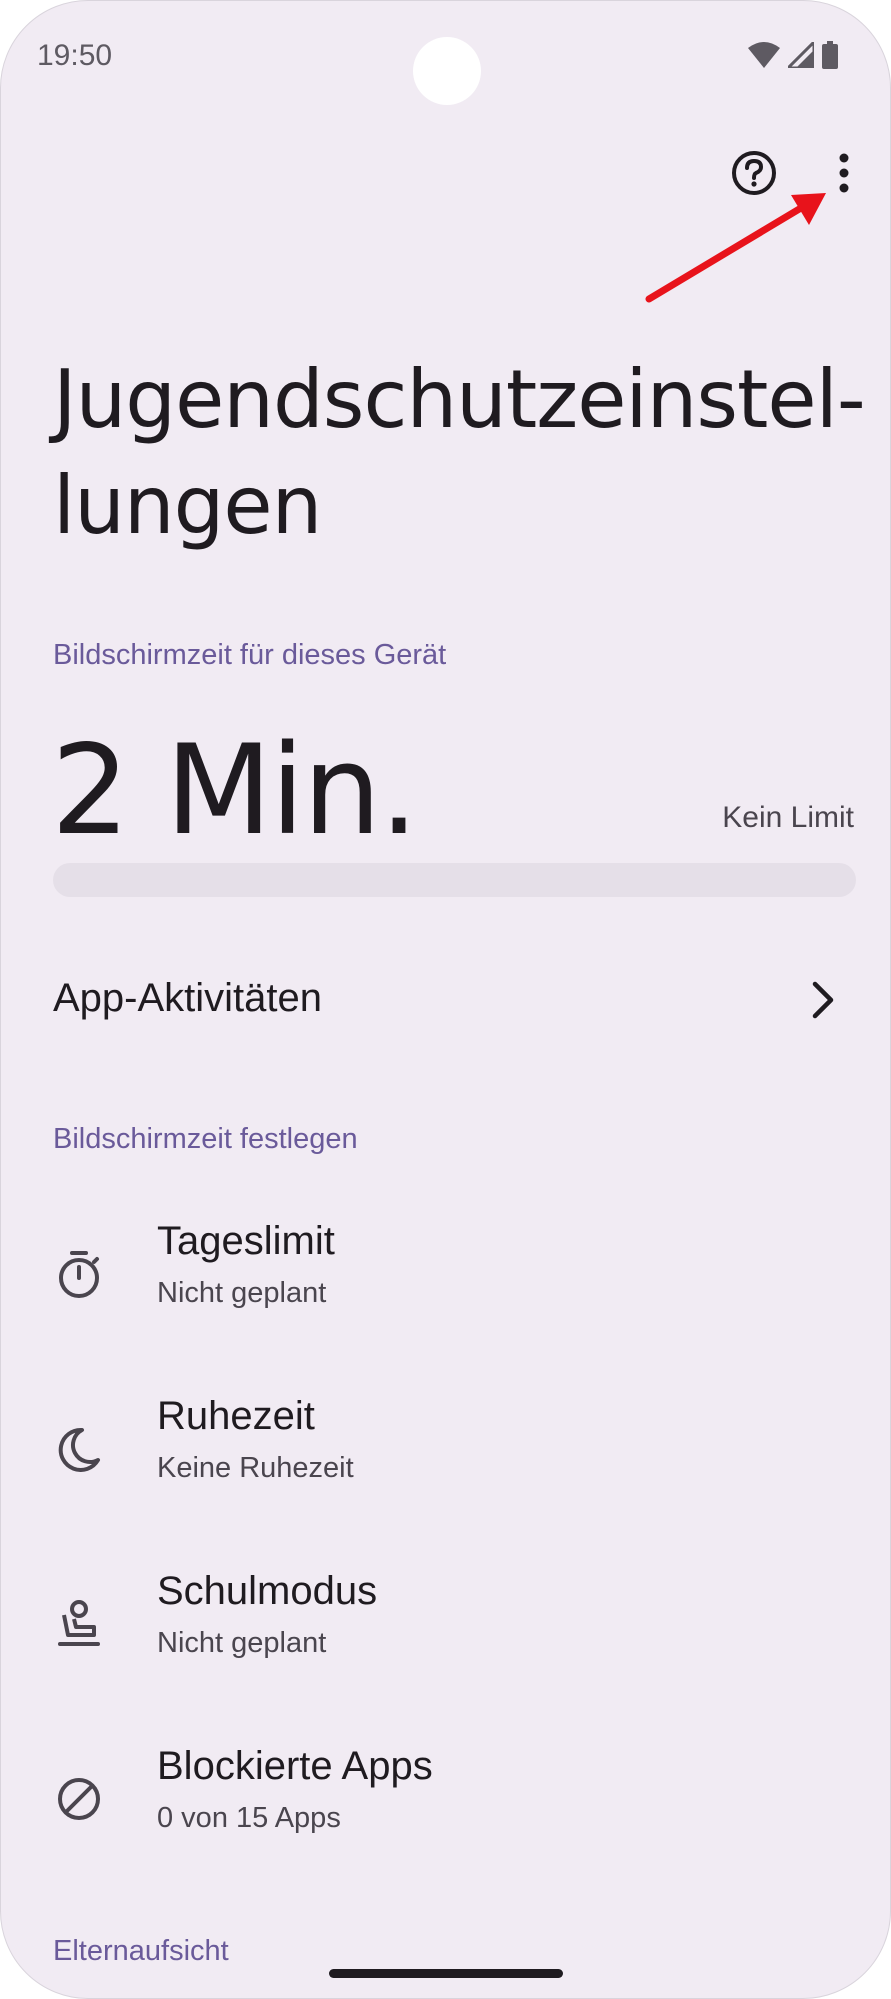 This screenshot has height=1999, width=891. I want to click on page-title: Jugendschutzeinstel- lungen, so click(459, 452).